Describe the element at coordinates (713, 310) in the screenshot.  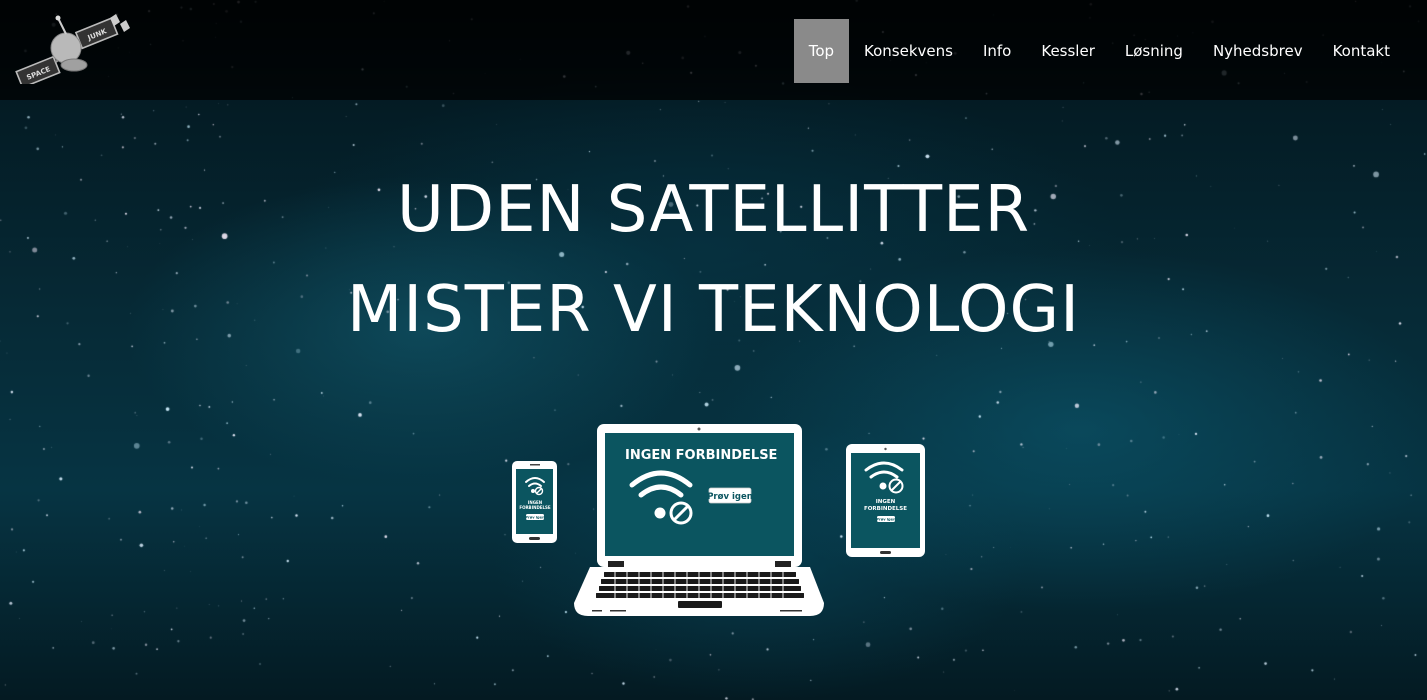
I see `headline-line-2: MISTER VI TEKNOLOGI` at that location.